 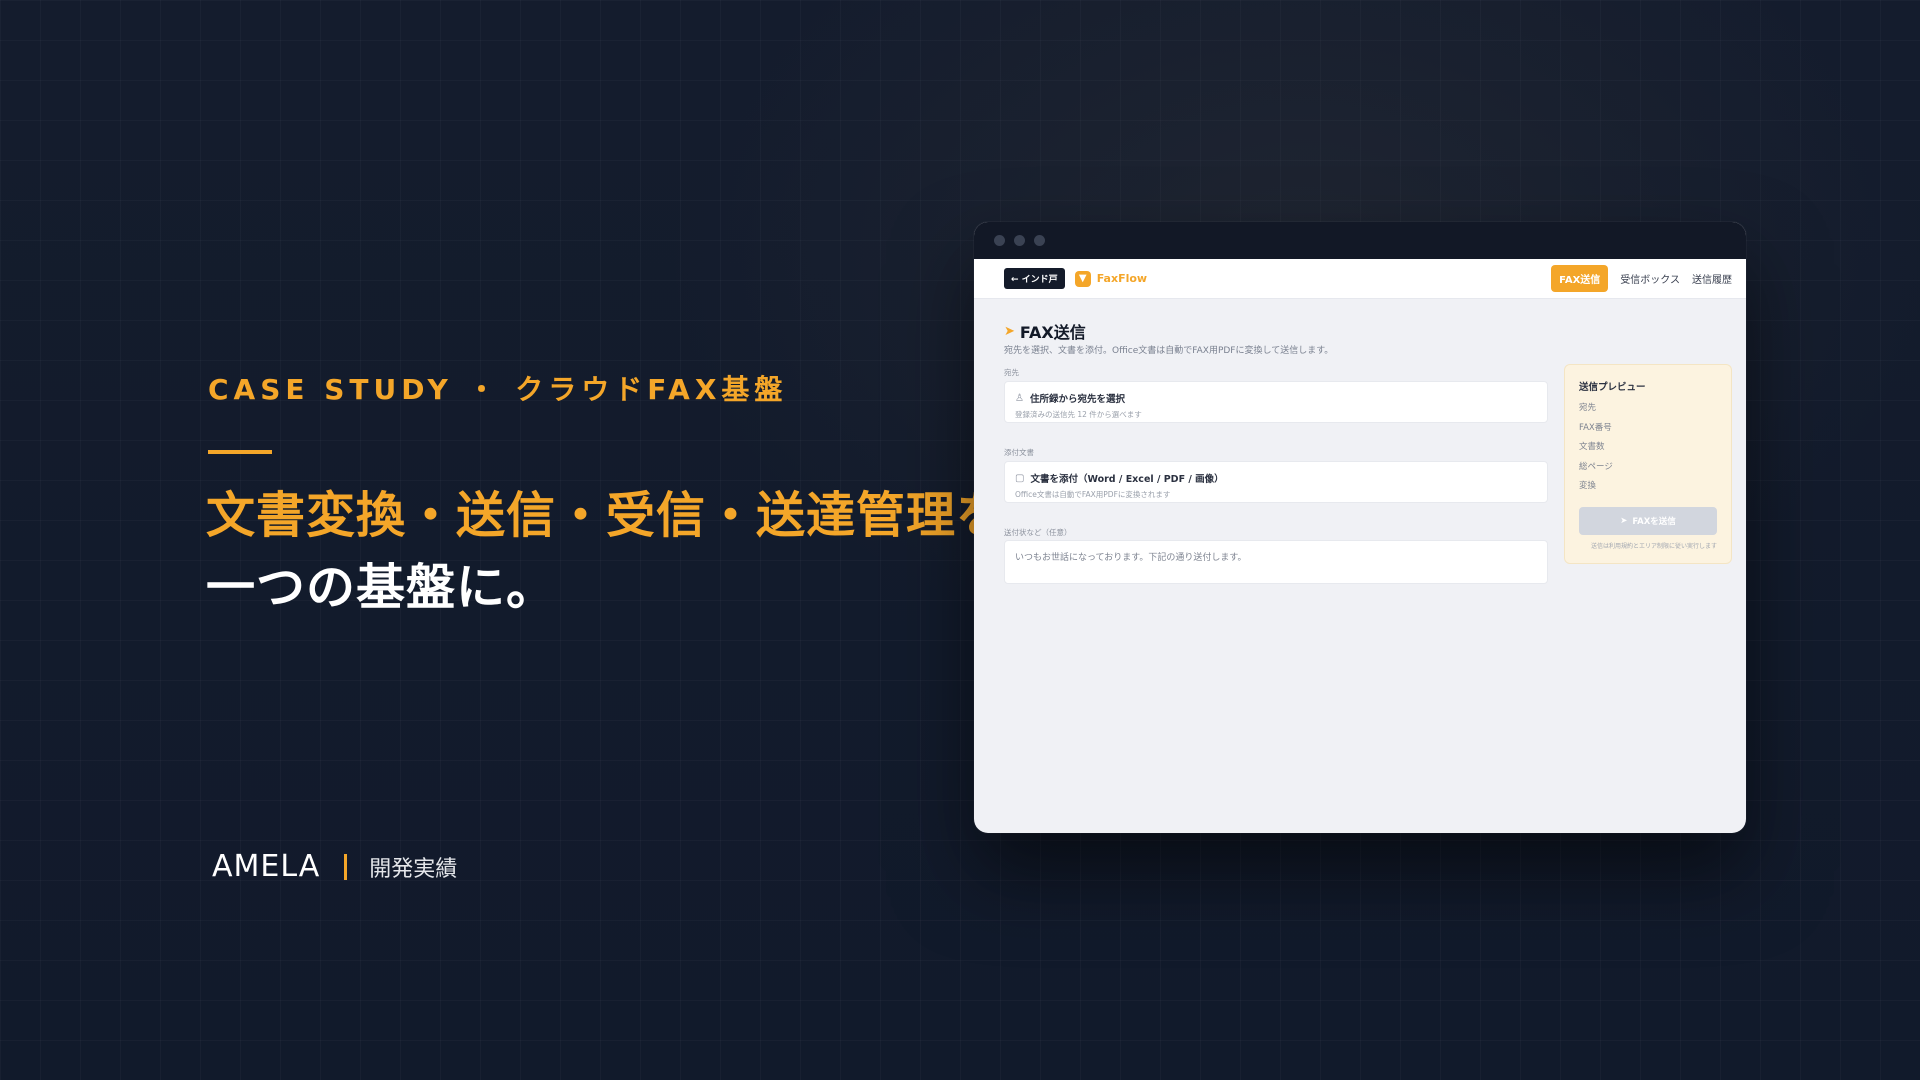 What do you see at coordinates (1360, 279) in the screenshot?
I see `app-header: ← インド戸 ▼ FaxFlow FAX送信 受信ボックス 送信履歴` at bounding box center [1360, 279].